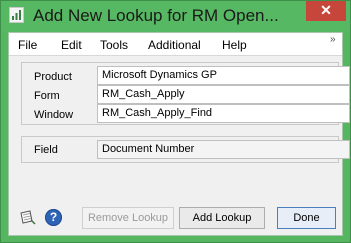 The height and width of the screenshot is (243, 351). Describe the element at coordinates (27, 45) in the screenshot. I see `menu-file: File` at that location.